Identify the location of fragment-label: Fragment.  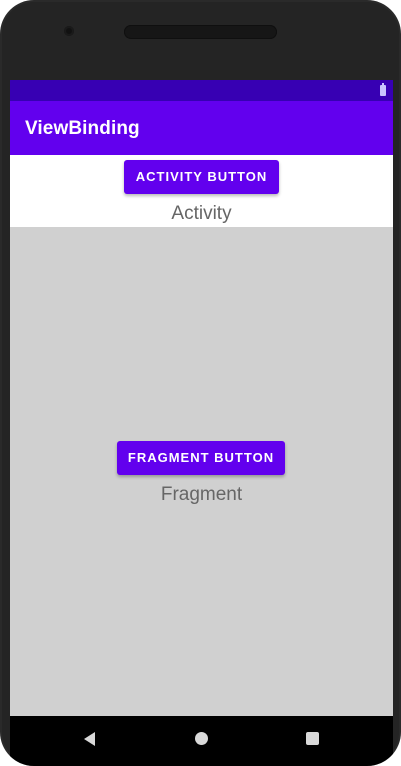
(201, 494).